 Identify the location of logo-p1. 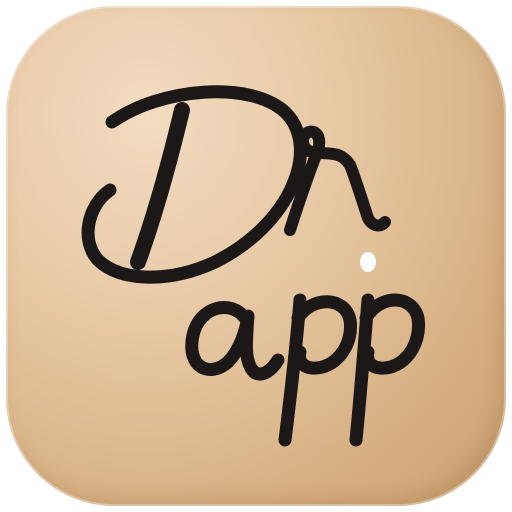
(317, 370).